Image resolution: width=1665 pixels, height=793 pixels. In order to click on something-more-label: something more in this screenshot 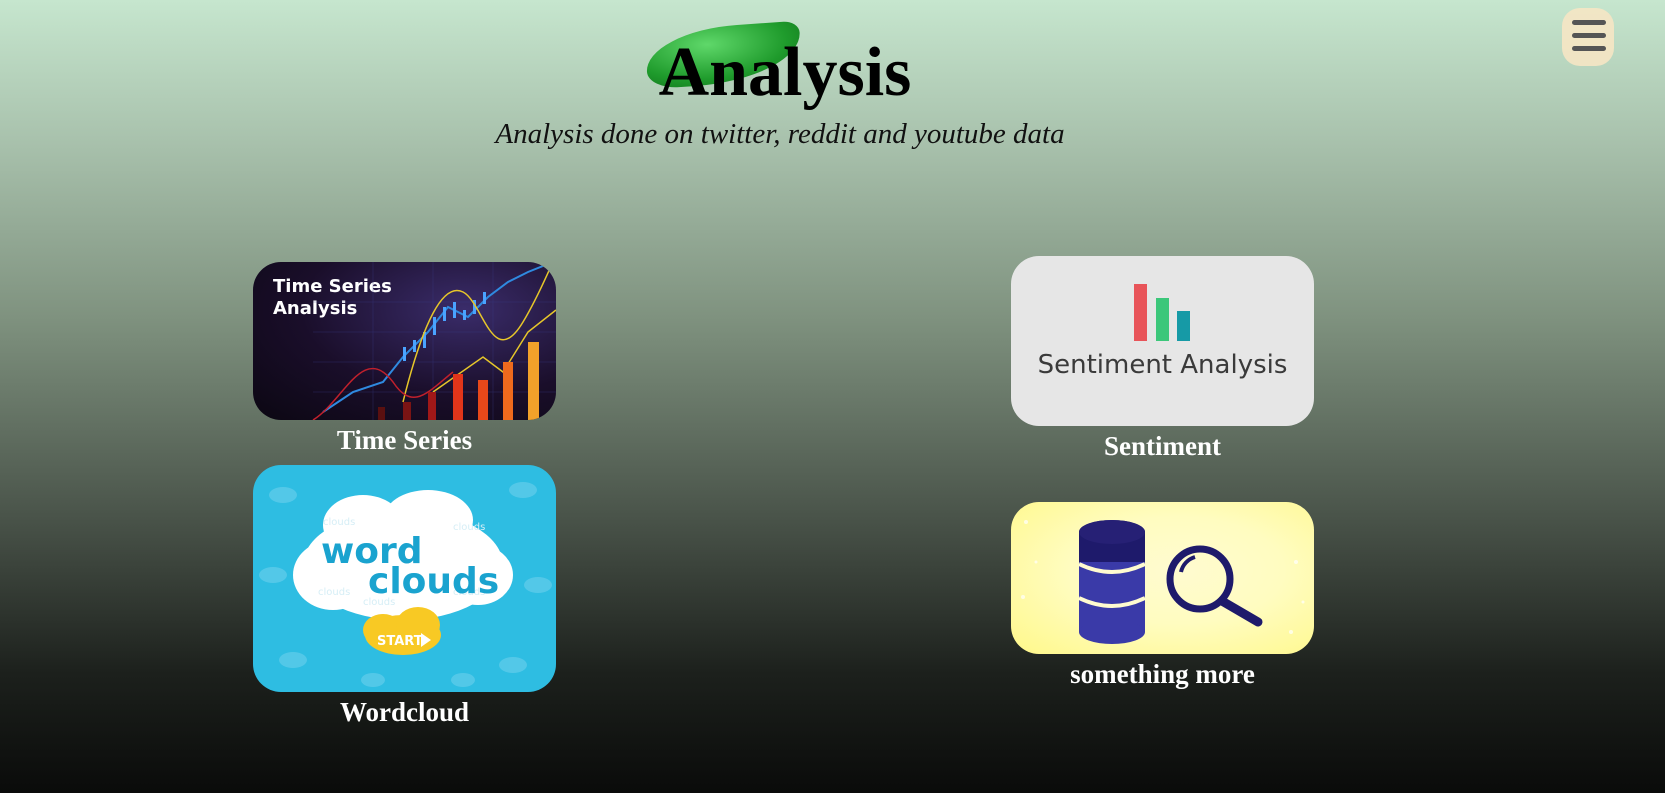, I will do `click(1162, 674)`.